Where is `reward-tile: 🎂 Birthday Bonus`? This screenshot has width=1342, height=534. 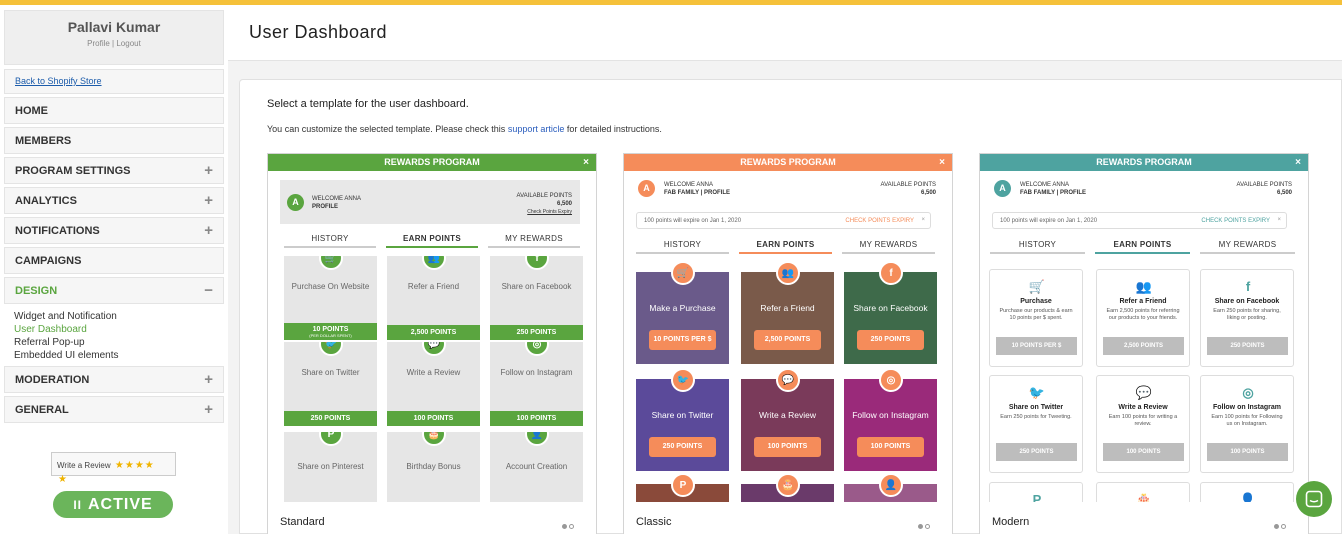
reward-tile: 🎂 Birthday Bonus is located at coordinates (433, 467).